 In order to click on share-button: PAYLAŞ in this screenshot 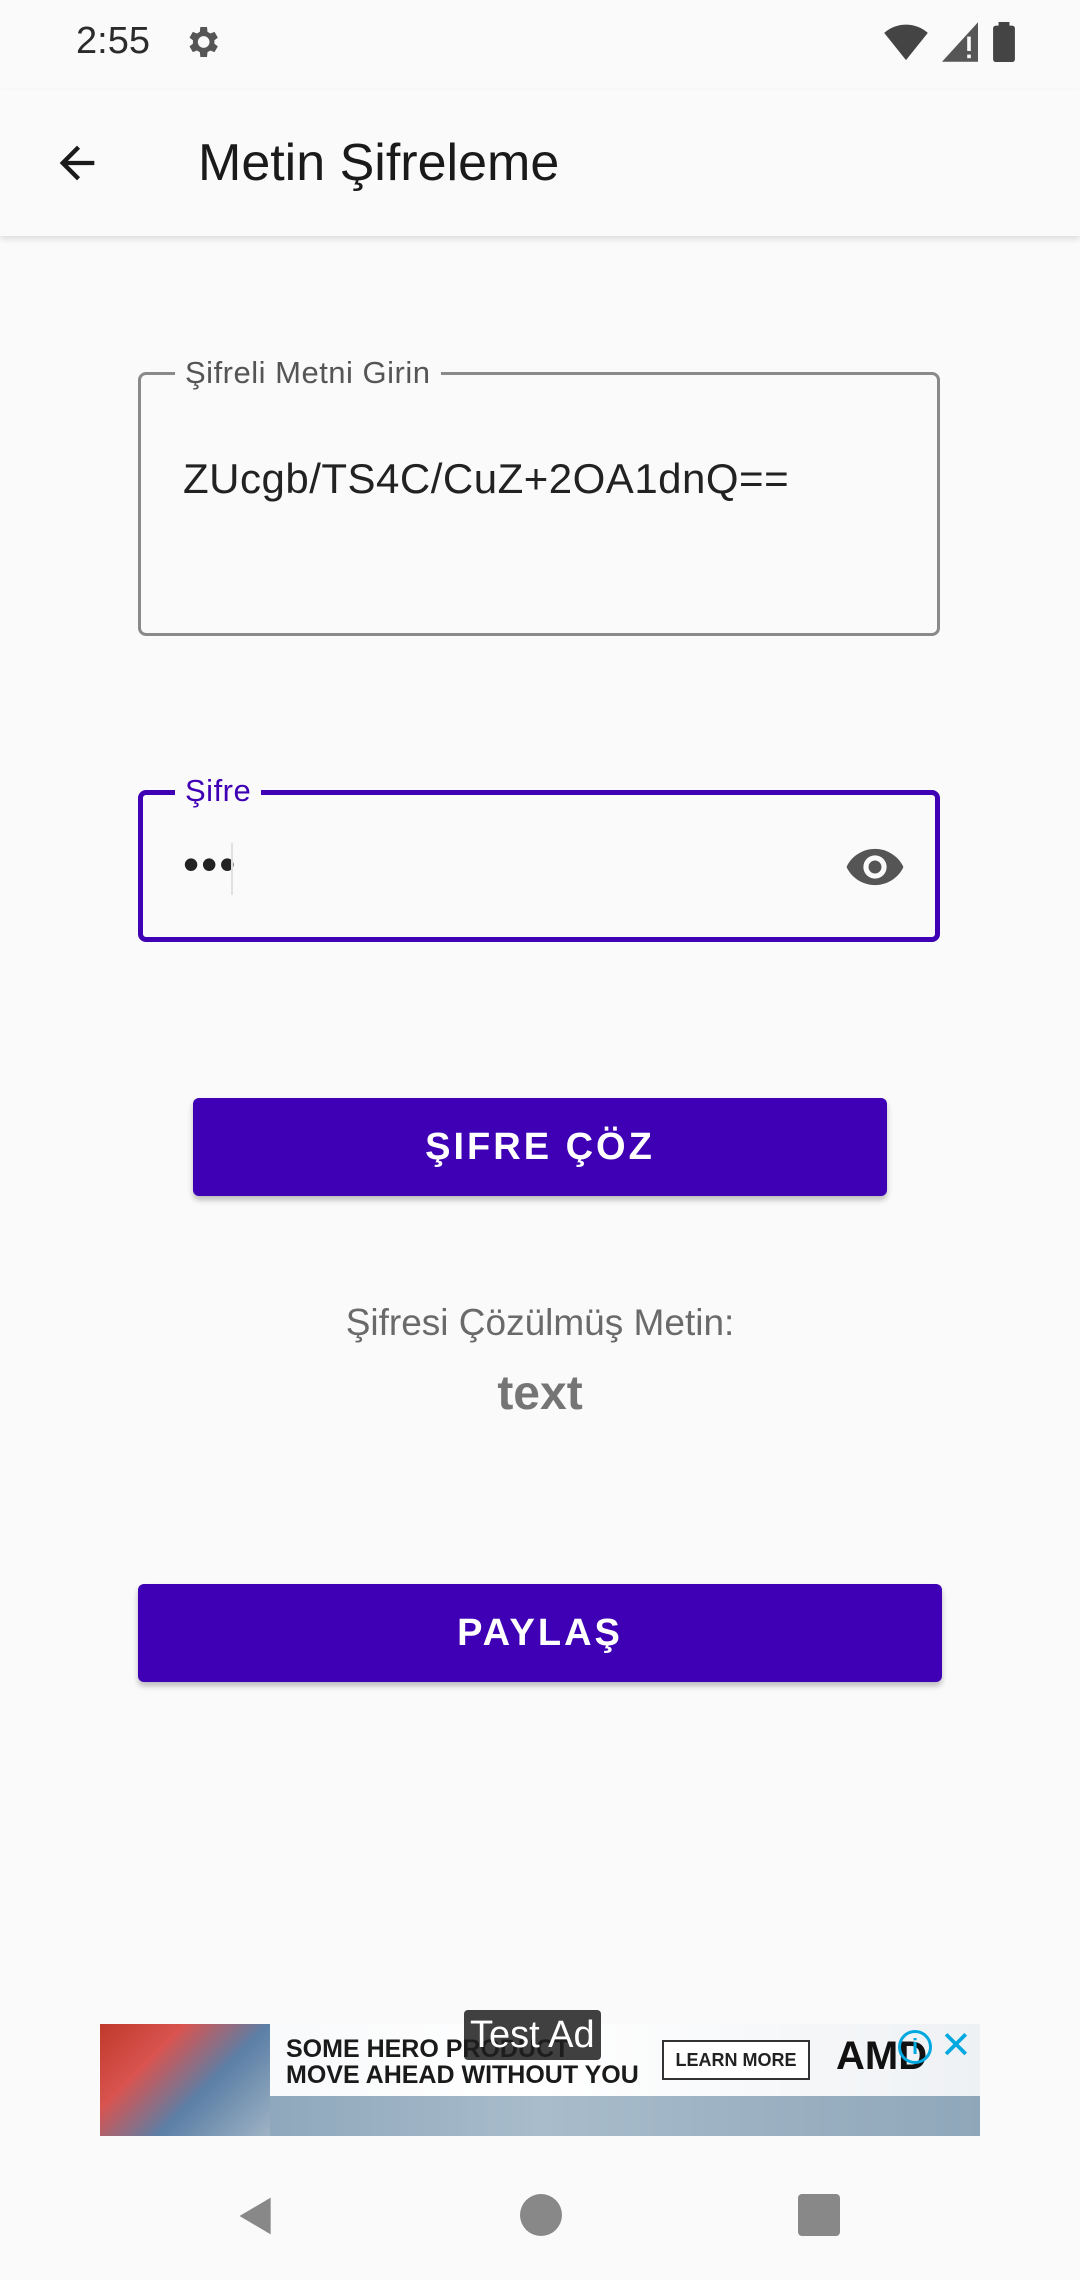, I will do `click(540, 1633)`.